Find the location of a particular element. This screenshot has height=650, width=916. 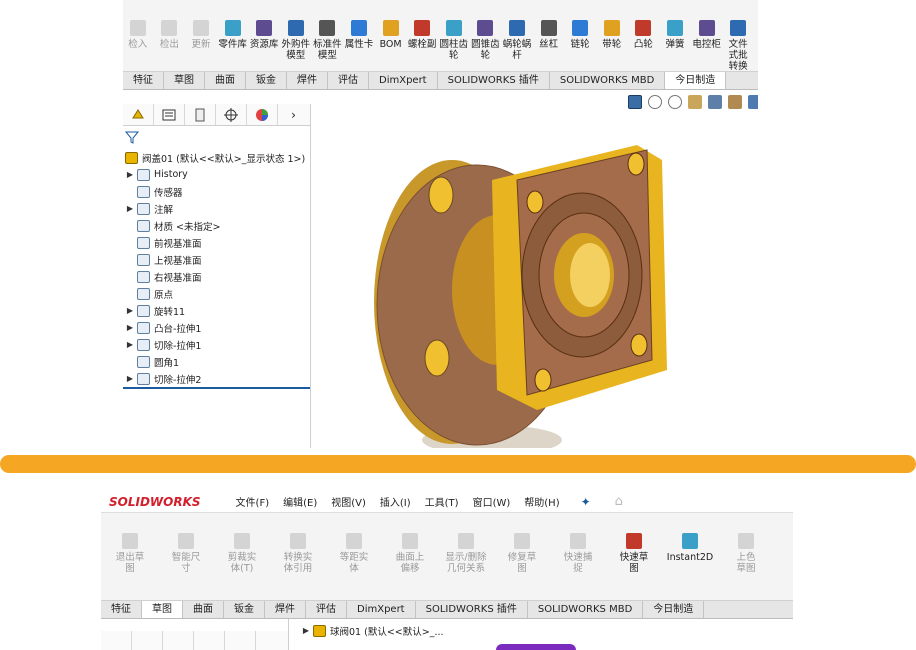

tree-item: ▶ 切除-拉伸1 is located at coordinates (162, 344).